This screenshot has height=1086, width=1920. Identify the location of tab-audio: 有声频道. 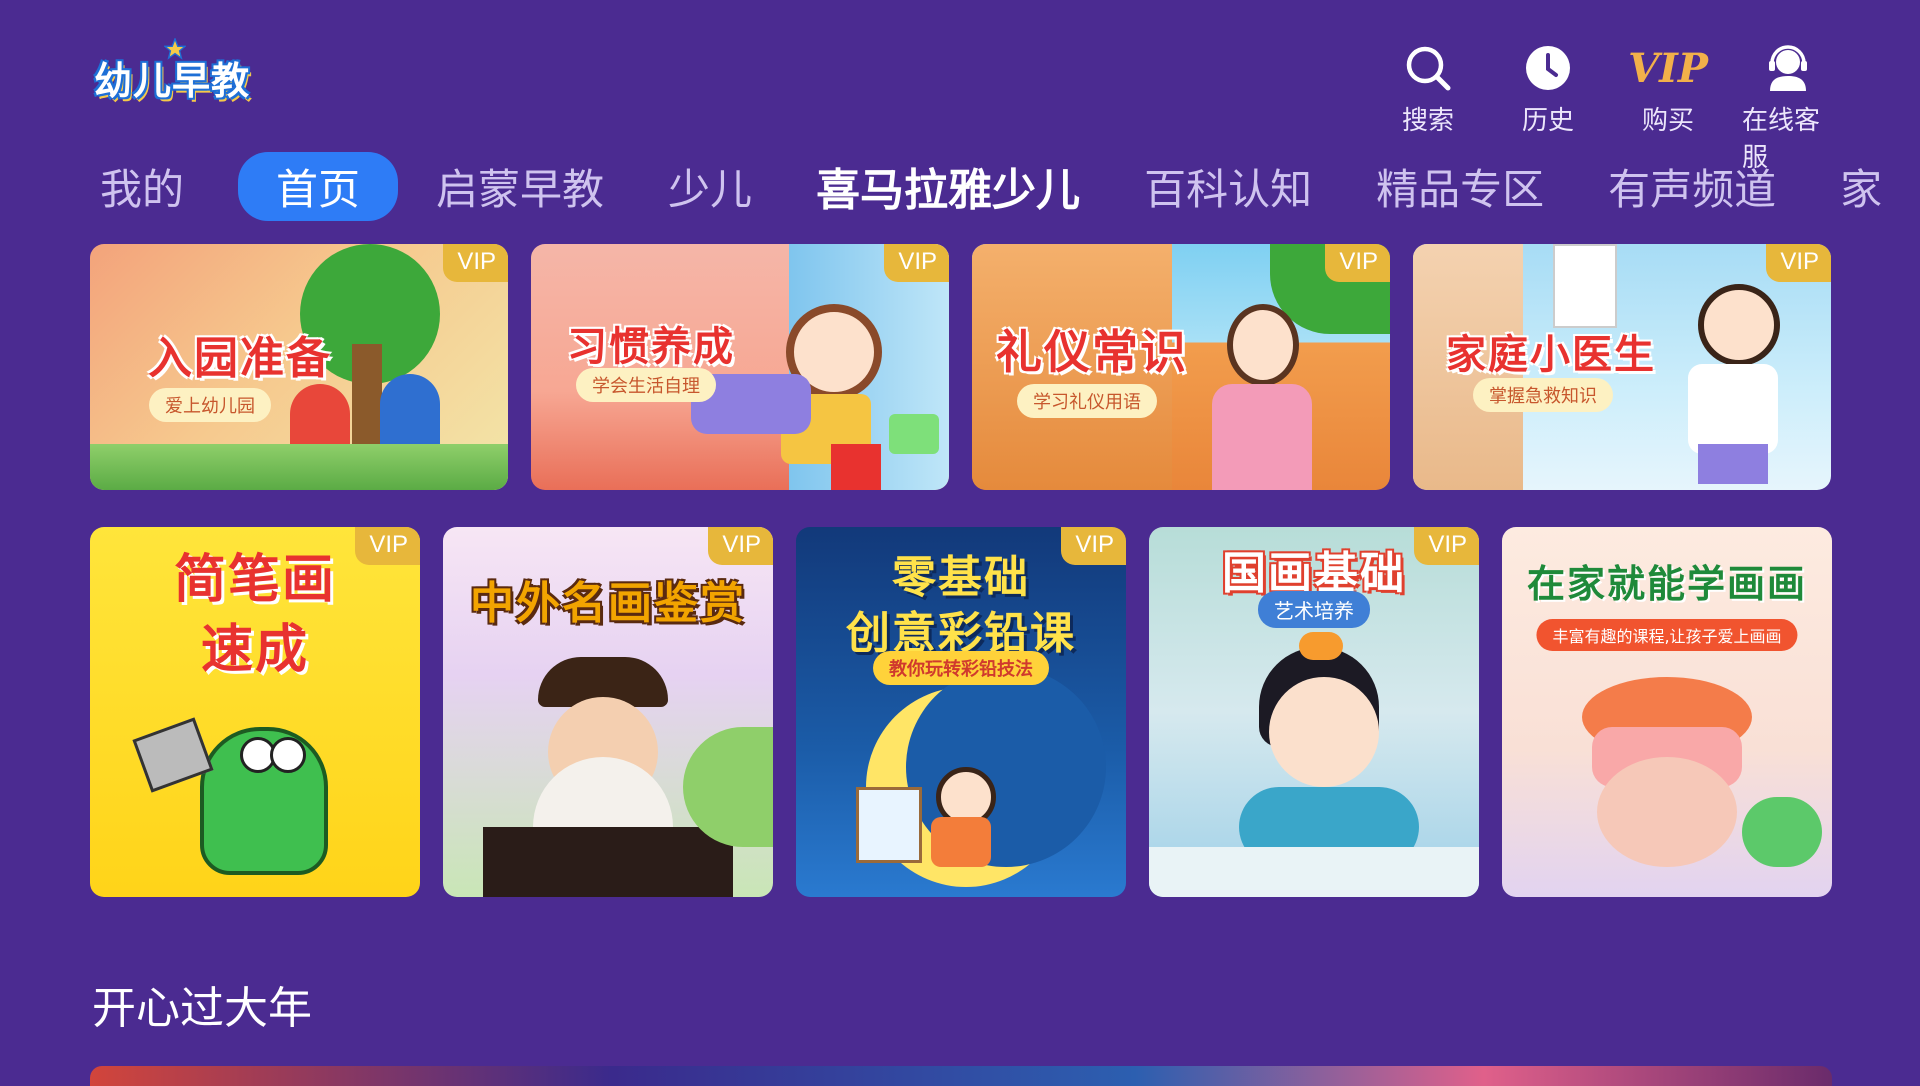
(1692, 186).